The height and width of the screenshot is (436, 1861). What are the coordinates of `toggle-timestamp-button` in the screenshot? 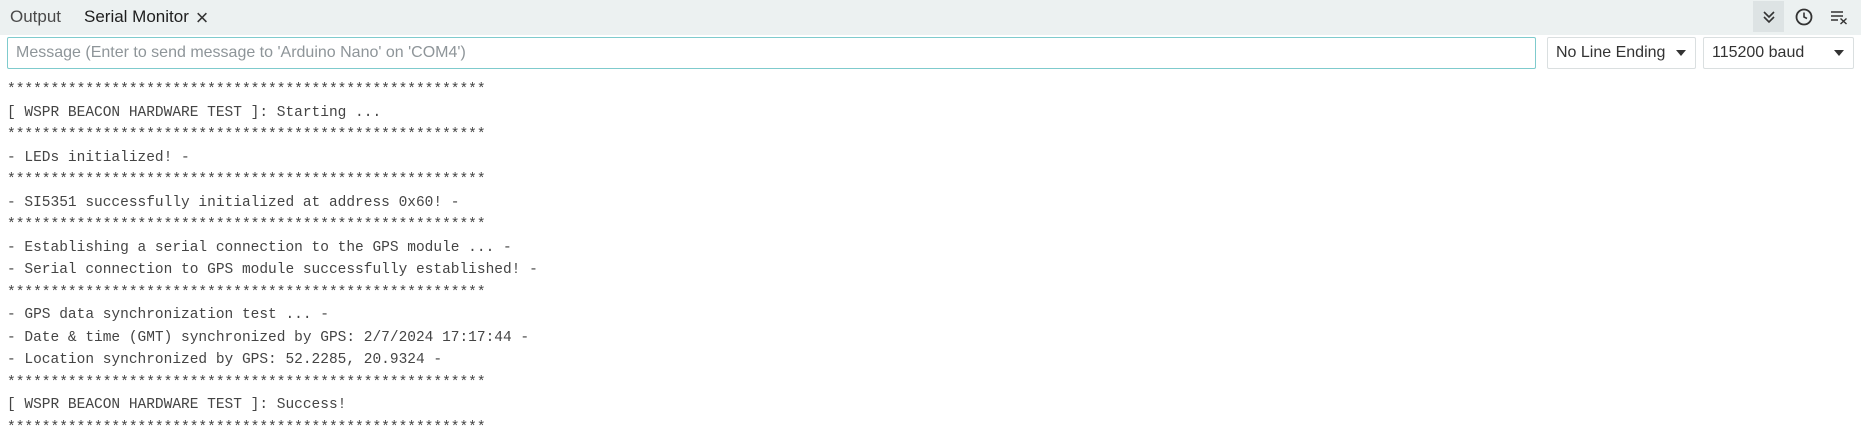 It's located at (1803, 16).